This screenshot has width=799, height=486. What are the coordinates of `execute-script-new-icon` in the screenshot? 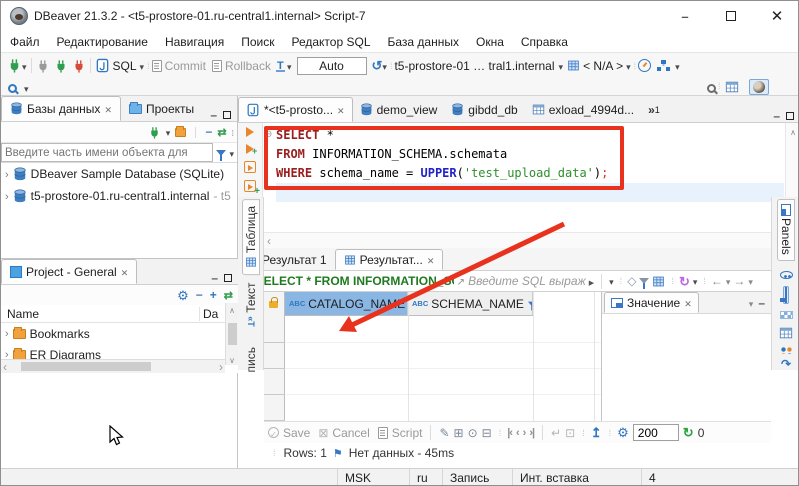 It's located at (252, 188).